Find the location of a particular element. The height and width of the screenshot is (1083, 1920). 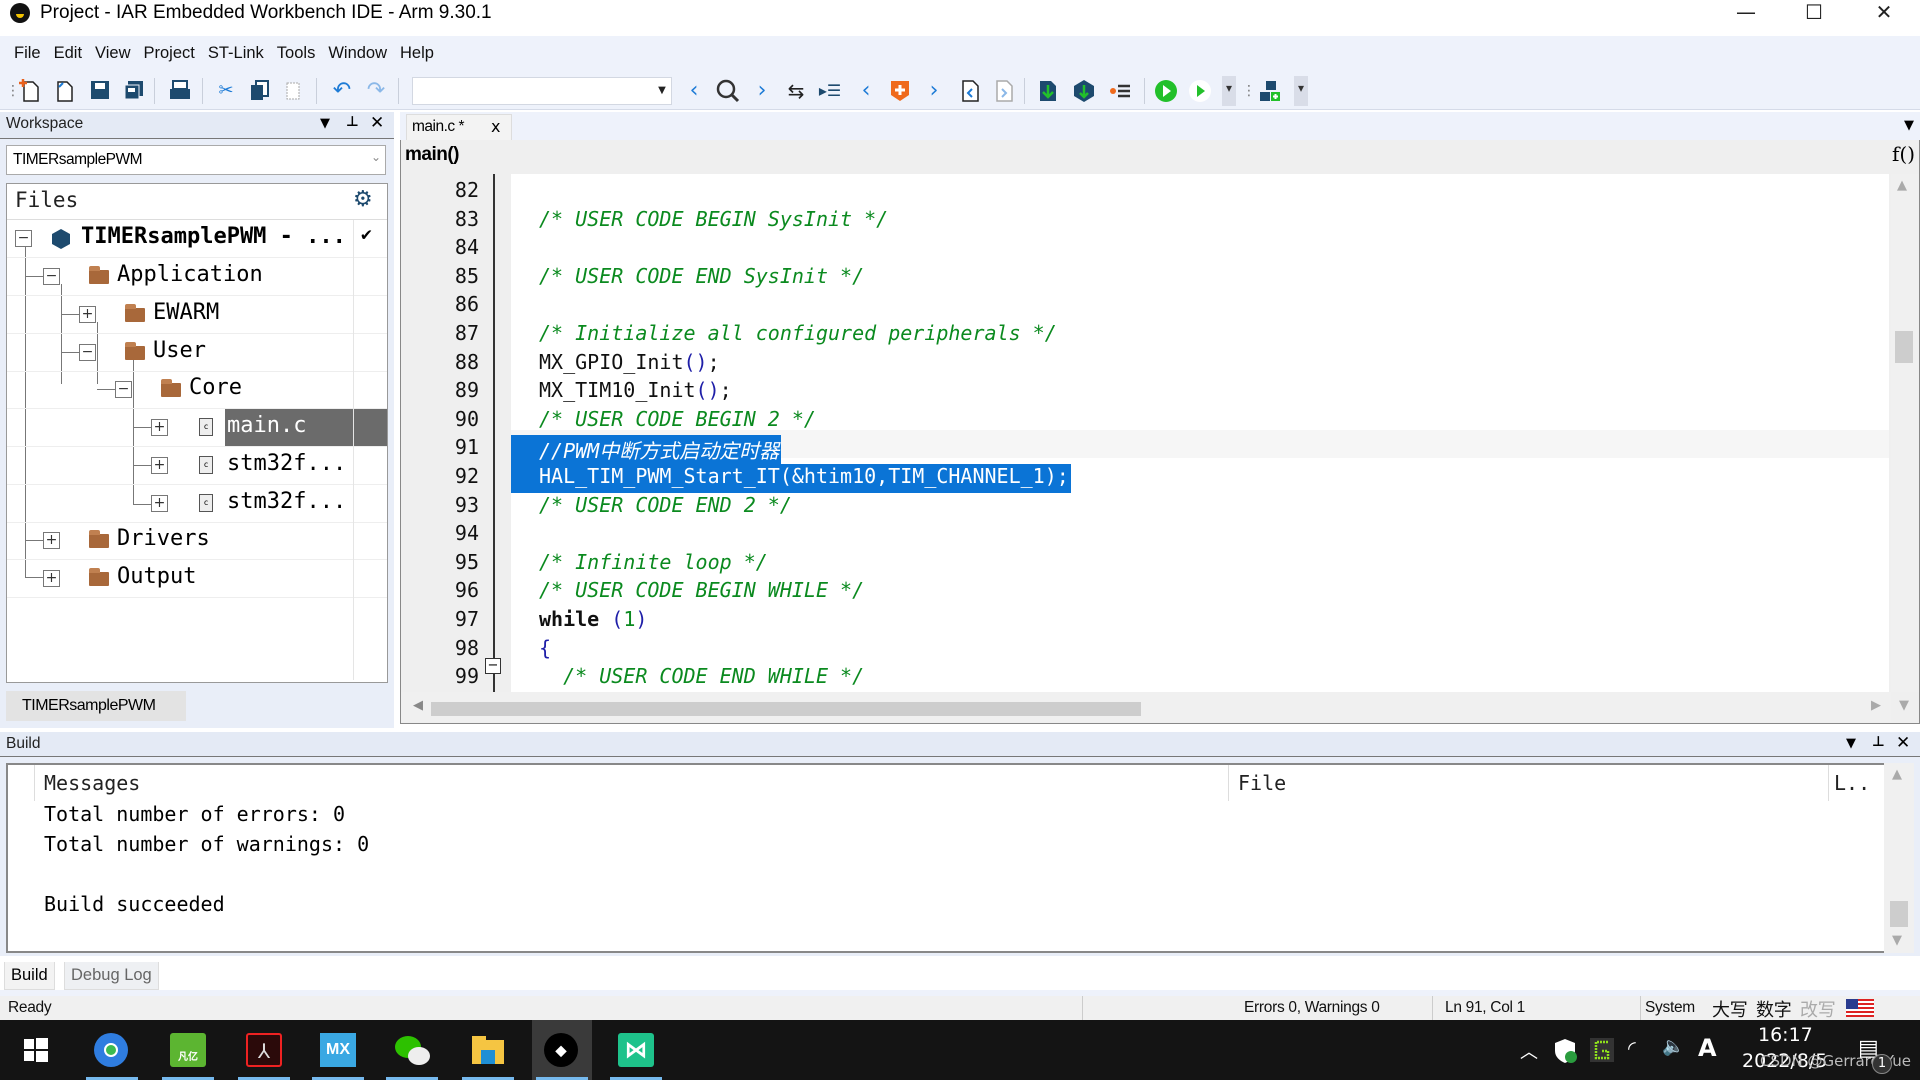

taskbar-acrobat: ⅄ is located at coordinates (264, 1050).